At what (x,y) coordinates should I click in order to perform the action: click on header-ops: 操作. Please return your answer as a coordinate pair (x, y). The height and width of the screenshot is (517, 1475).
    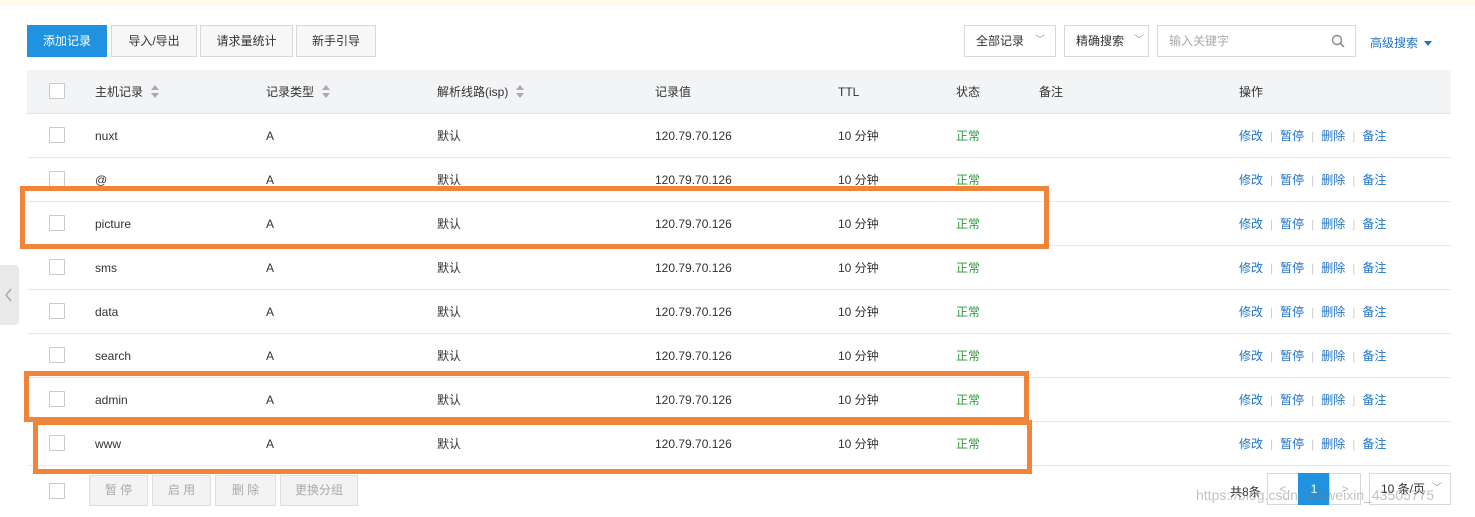
    Looking at the image, I should click on (1251, 92).